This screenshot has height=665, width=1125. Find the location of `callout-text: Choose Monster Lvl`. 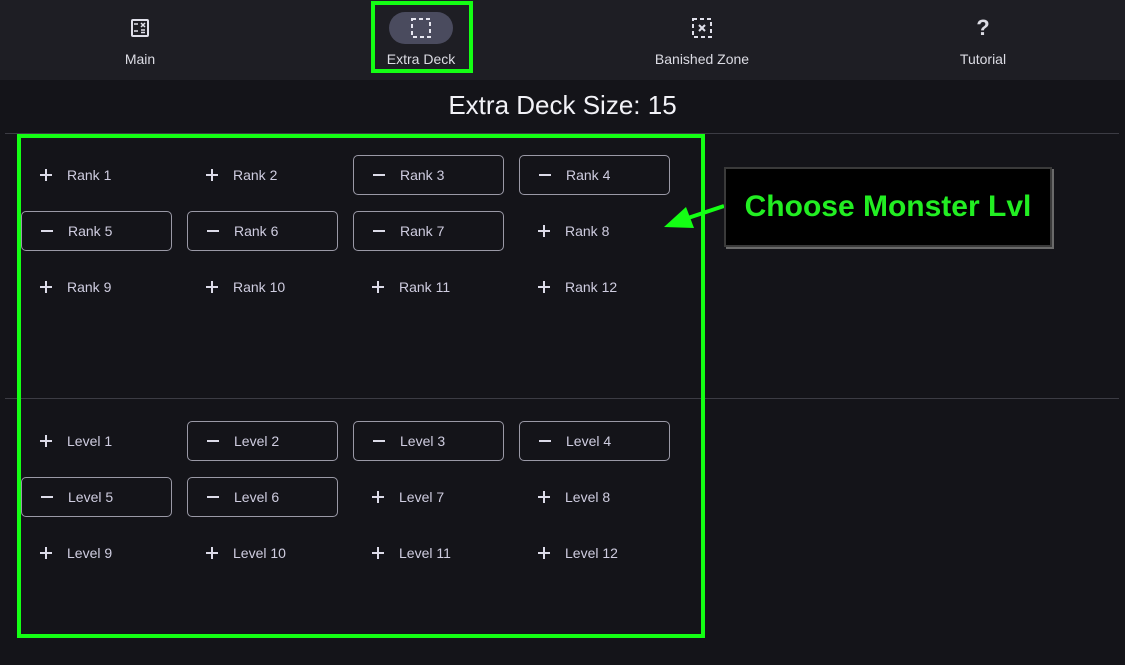

callout-text: Choose Monster Lvl is located at coordinates (888, 206).